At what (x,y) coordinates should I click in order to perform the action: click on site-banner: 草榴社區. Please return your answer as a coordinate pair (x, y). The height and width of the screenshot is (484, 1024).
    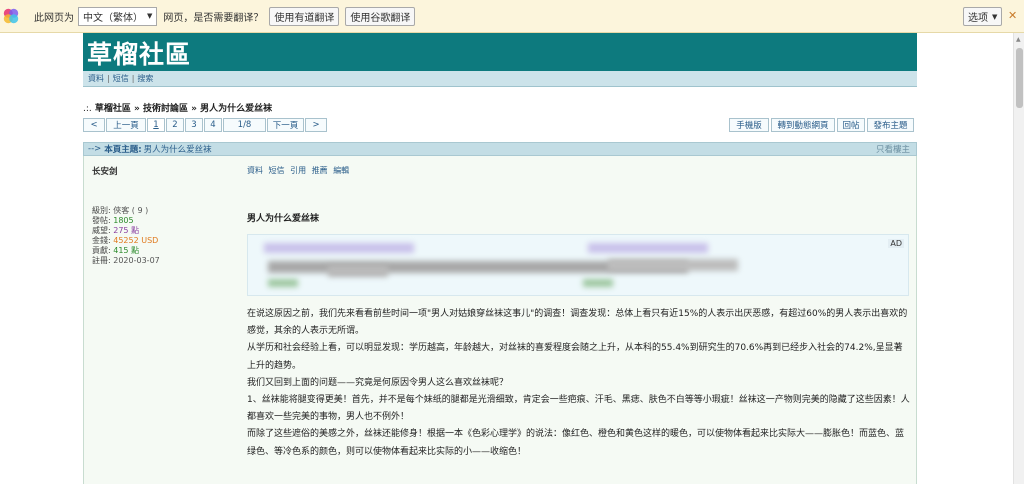
    Looking at the image, I should click on (500, 52).